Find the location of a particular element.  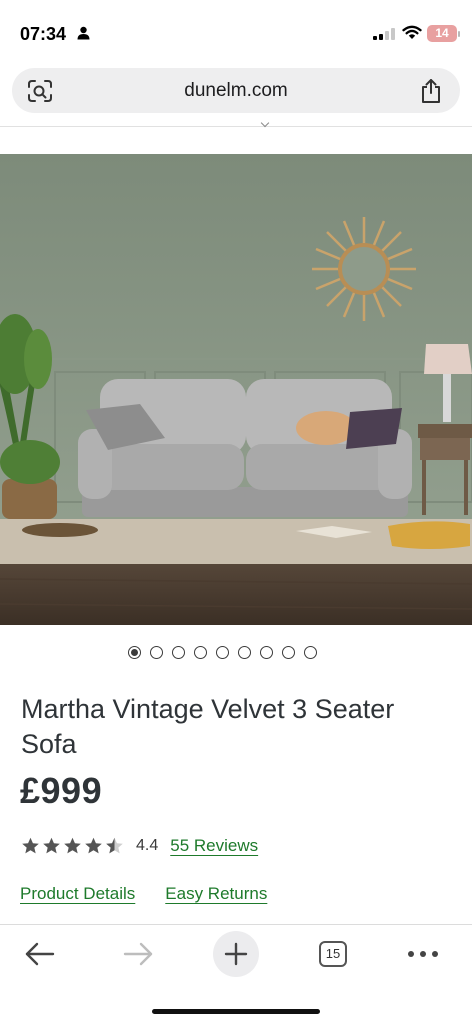

forward-icon is located at coordinates (138, 954).